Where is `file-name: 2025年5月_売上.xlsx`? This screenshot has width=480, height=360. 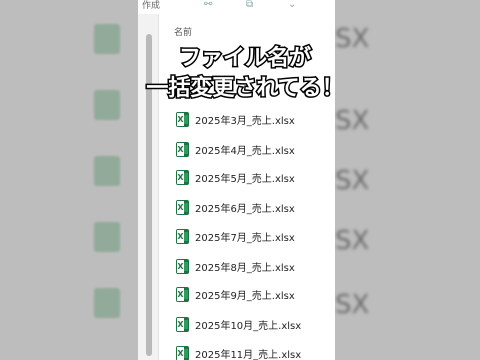
file-name: 2025年5月_売上.xlsx is located at coordinates (245, 179).